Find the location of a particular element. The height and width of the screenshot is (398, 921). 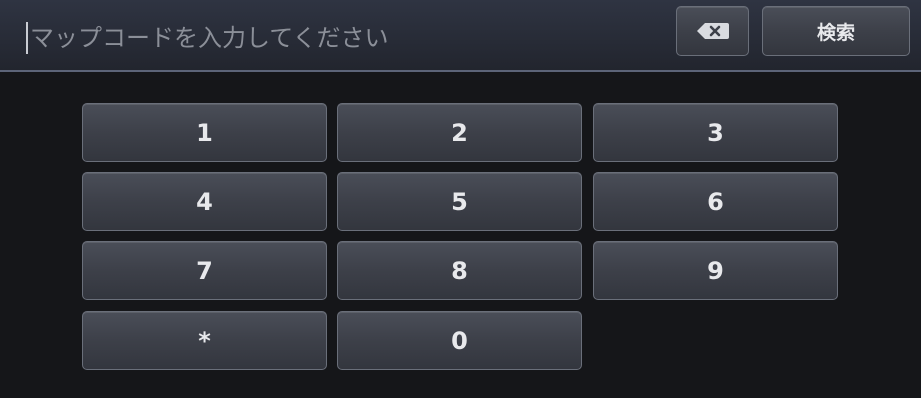

backspace-icon is located at coordinates (712, 31).